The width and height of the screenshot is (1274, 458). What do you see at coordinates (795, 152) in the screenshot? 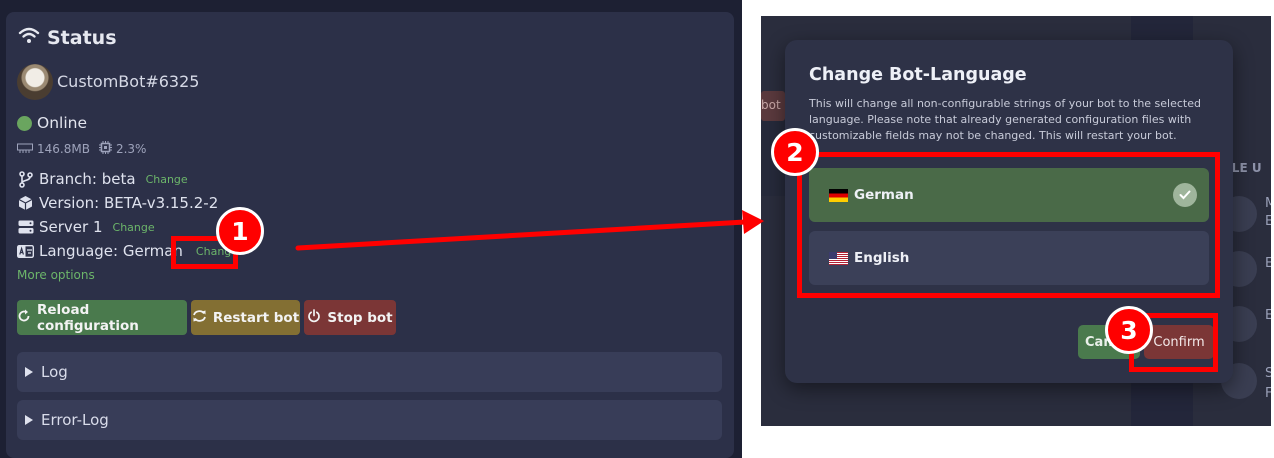
I see `annotation-step-2-badge: 2` at bounding box center [795, 152].